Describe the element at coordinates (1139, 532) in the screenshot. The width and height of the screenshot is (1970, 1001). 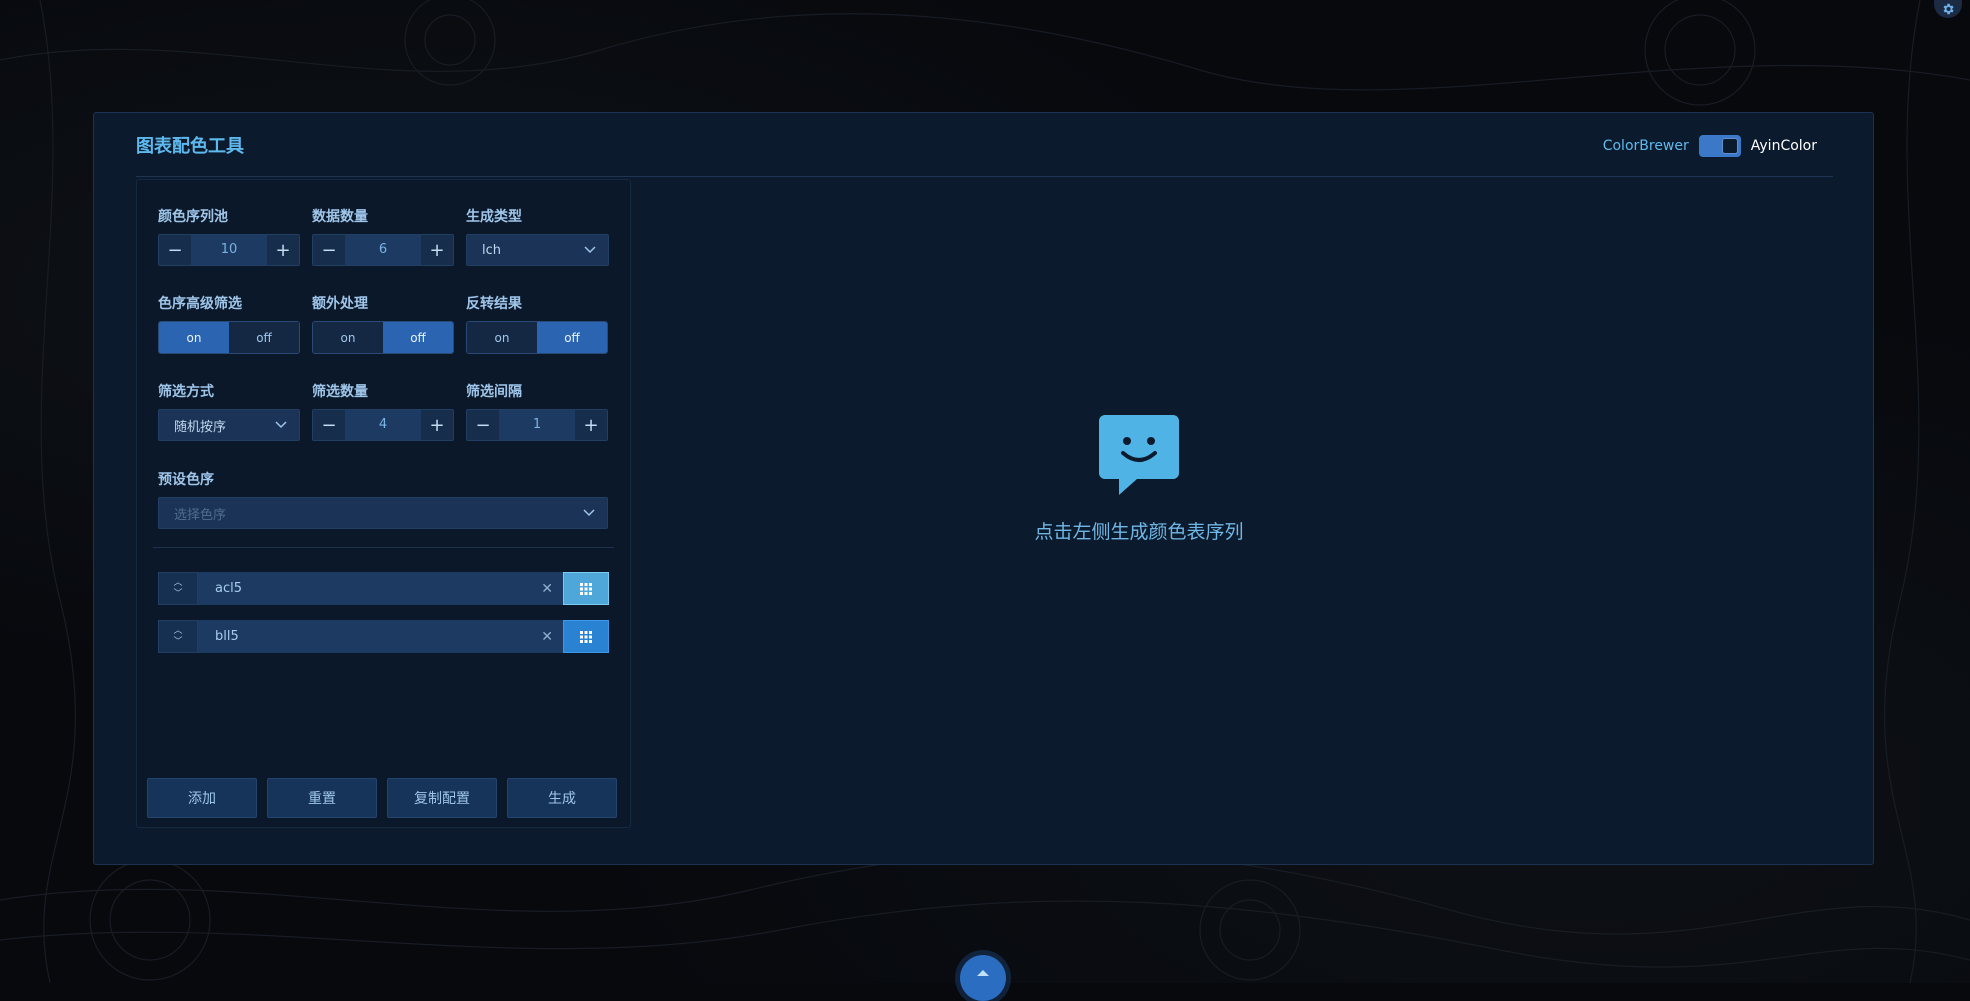
I see `empty-state-text: 点击左侧生成颜色表序列` at that location.